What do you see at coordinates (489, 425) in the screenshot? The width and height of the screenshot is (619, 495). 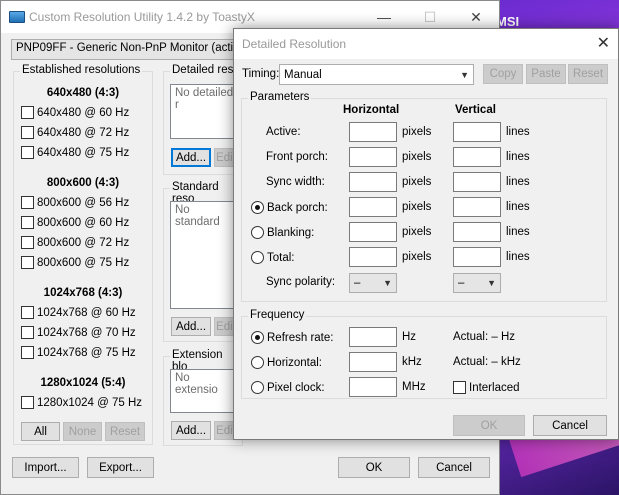 I see `ok-dialog-button: OK` at bounding box center [489, 425].